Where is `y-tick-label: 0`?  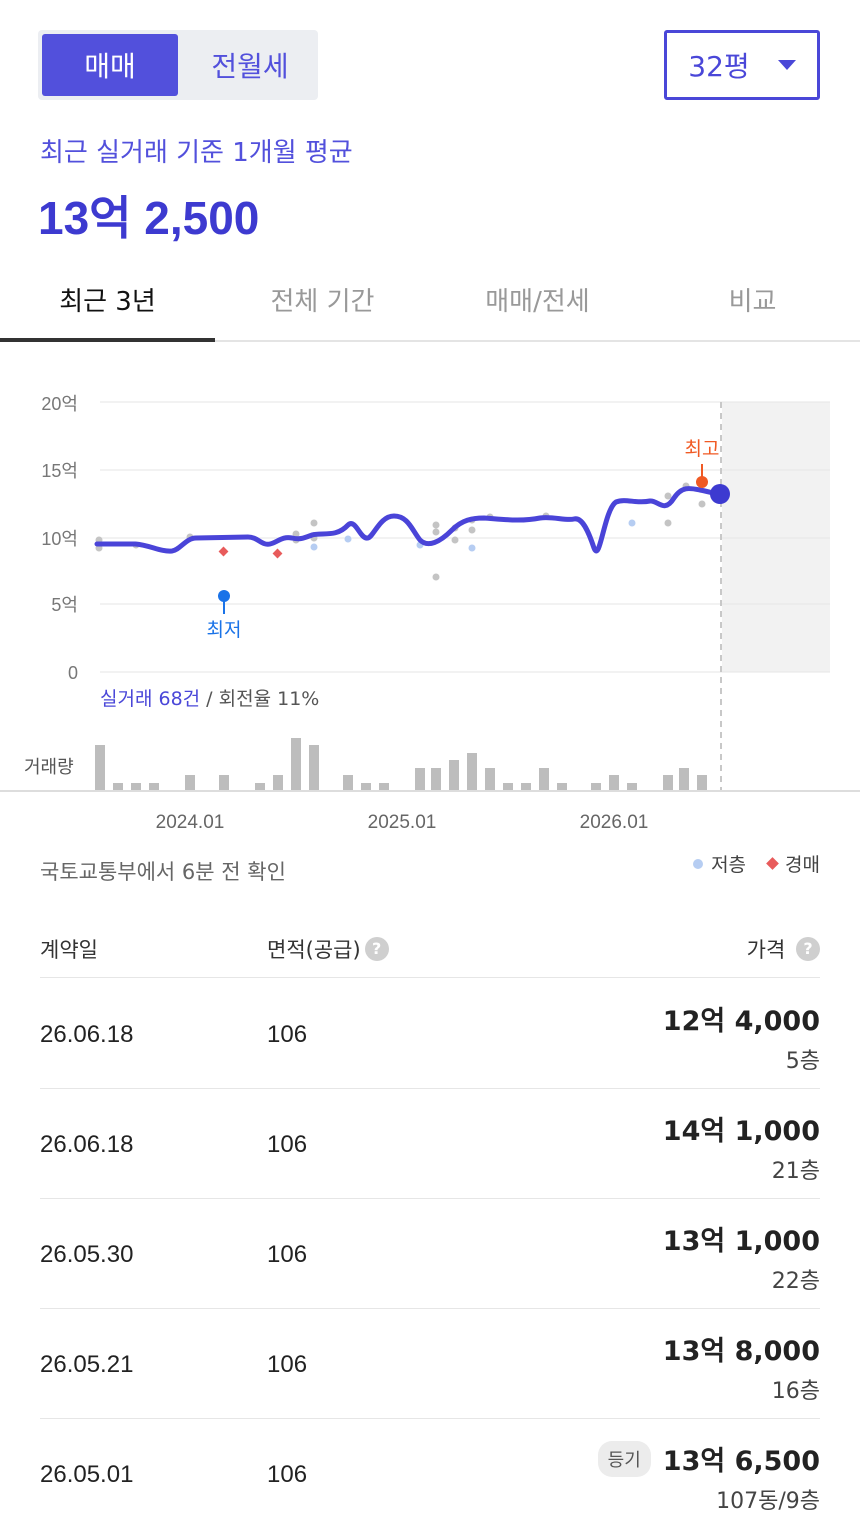 y-tick-label: 0 is located at coordinates (73, 673).